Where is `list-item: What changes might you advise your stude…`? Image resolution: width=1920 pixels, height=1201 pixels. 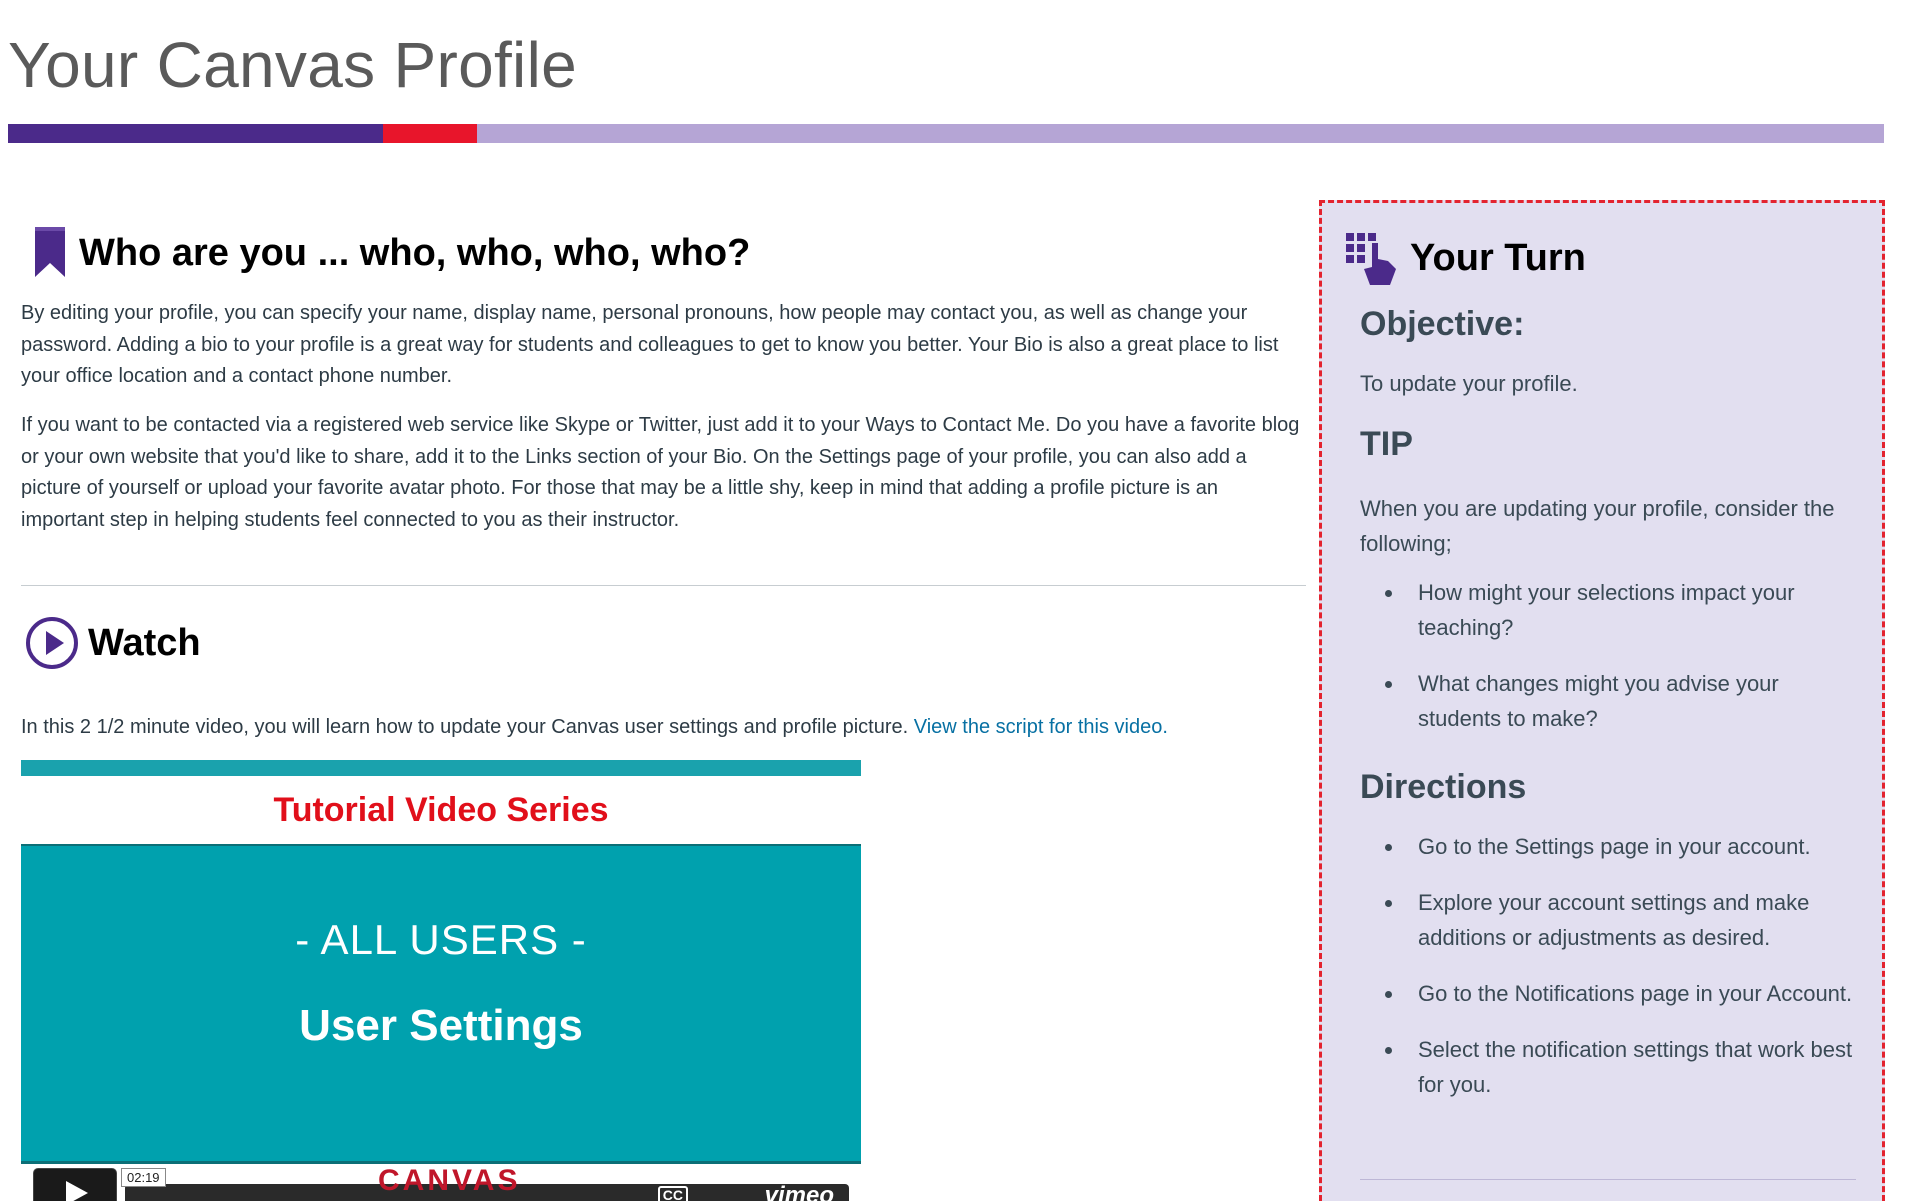
list-item: What changes might you advise your stude… is located at coordinates (1612, 701).